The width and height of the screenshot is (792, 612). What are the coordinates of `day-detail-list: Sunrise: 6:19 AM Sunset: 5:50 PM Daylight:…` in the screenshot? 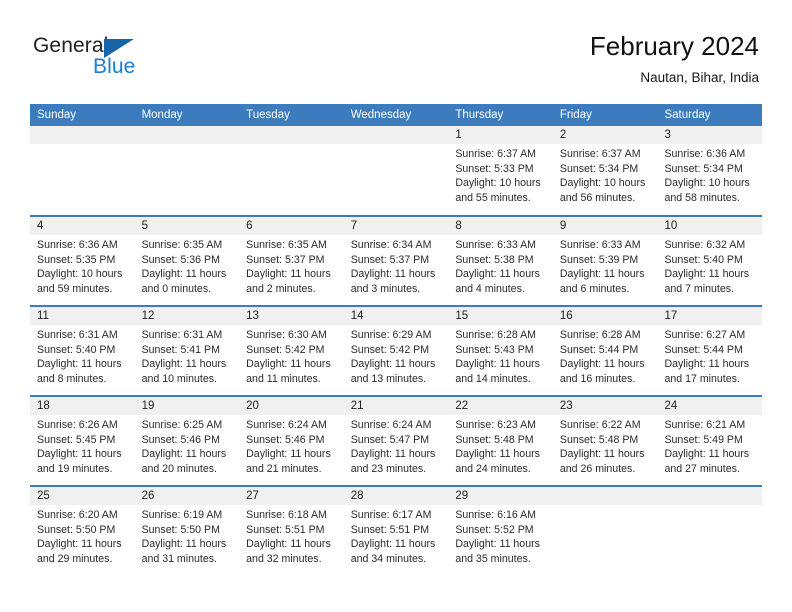 It's located at (187, 535).